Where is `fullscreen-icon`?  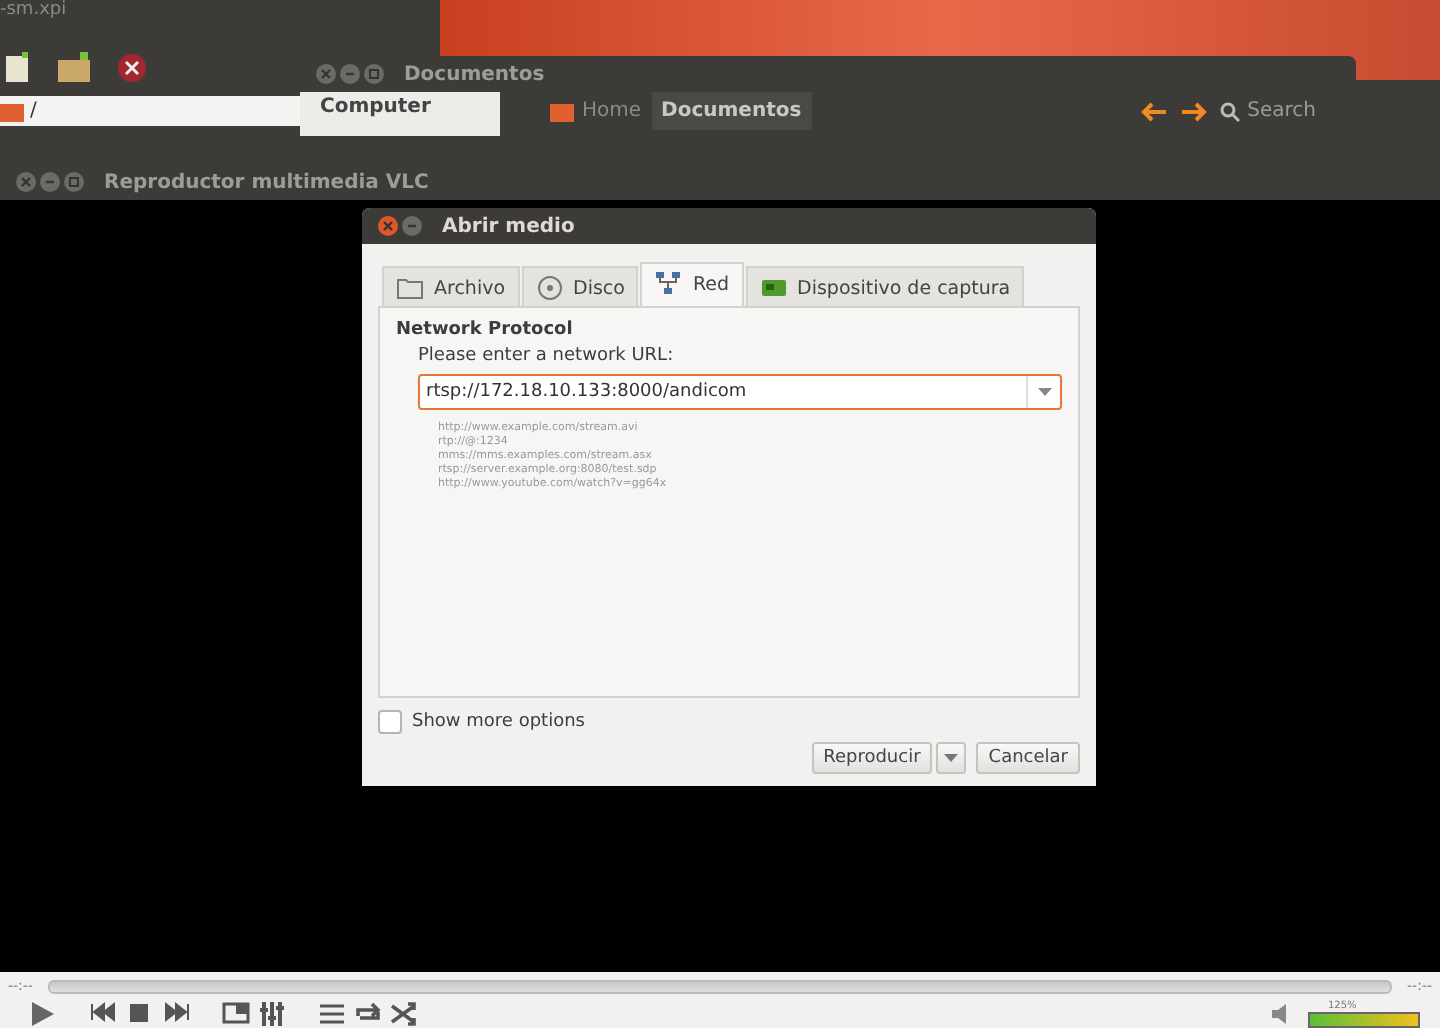 fullscreen-icon is located at coordinates (236, 1014).